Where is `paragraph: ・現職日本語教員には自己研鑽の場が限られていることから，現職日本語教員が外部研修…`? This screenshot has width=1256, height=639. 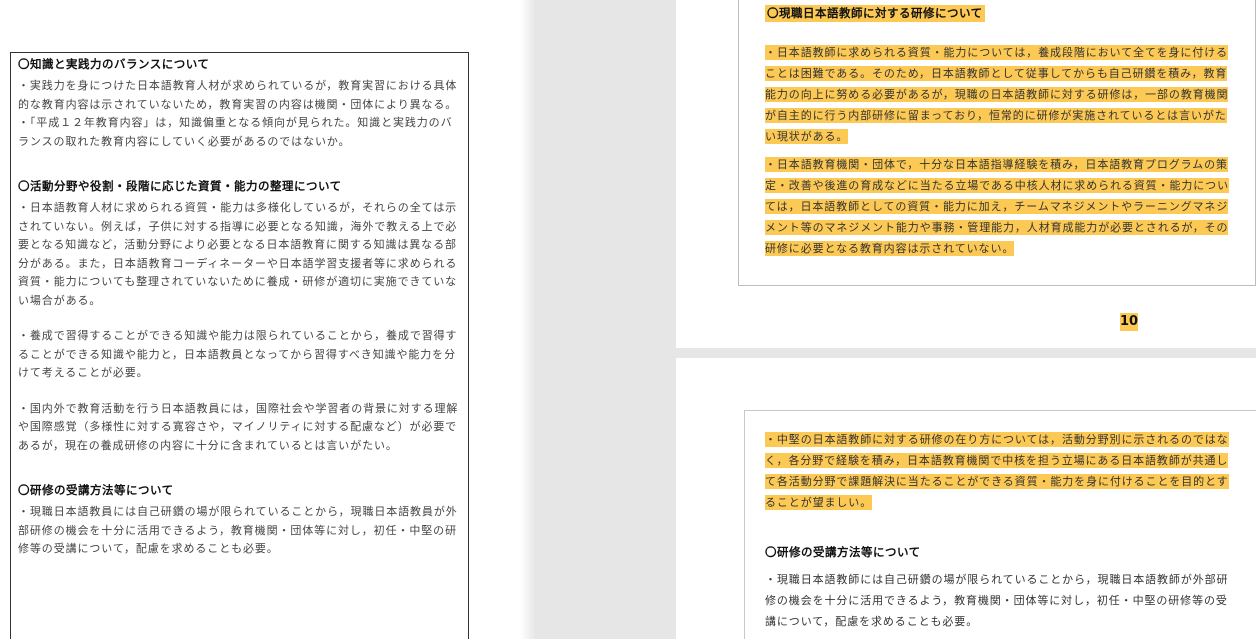 paragraph: ・現職日本語教員には自己研鑽の場が限られていることから，現職日本語教員が外部研修… is located at coordinates (238, 530).